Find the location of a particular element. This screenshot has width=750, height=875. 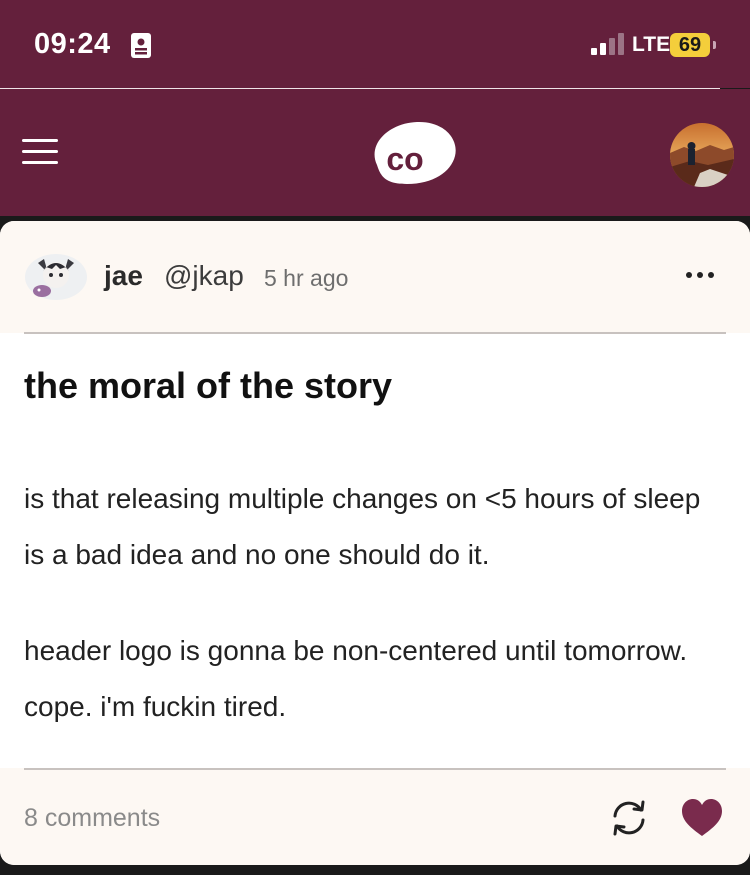

share-icon is located at coordinates (629, 818).